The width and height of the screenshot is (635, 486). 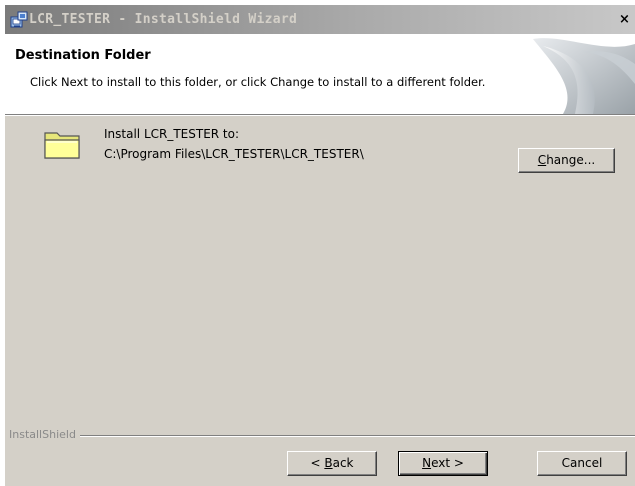 What do you see at coordinates (44, 434) in the screenshot?
I see `installshield-brand: InstallShield` at bounding box center [44, 434].